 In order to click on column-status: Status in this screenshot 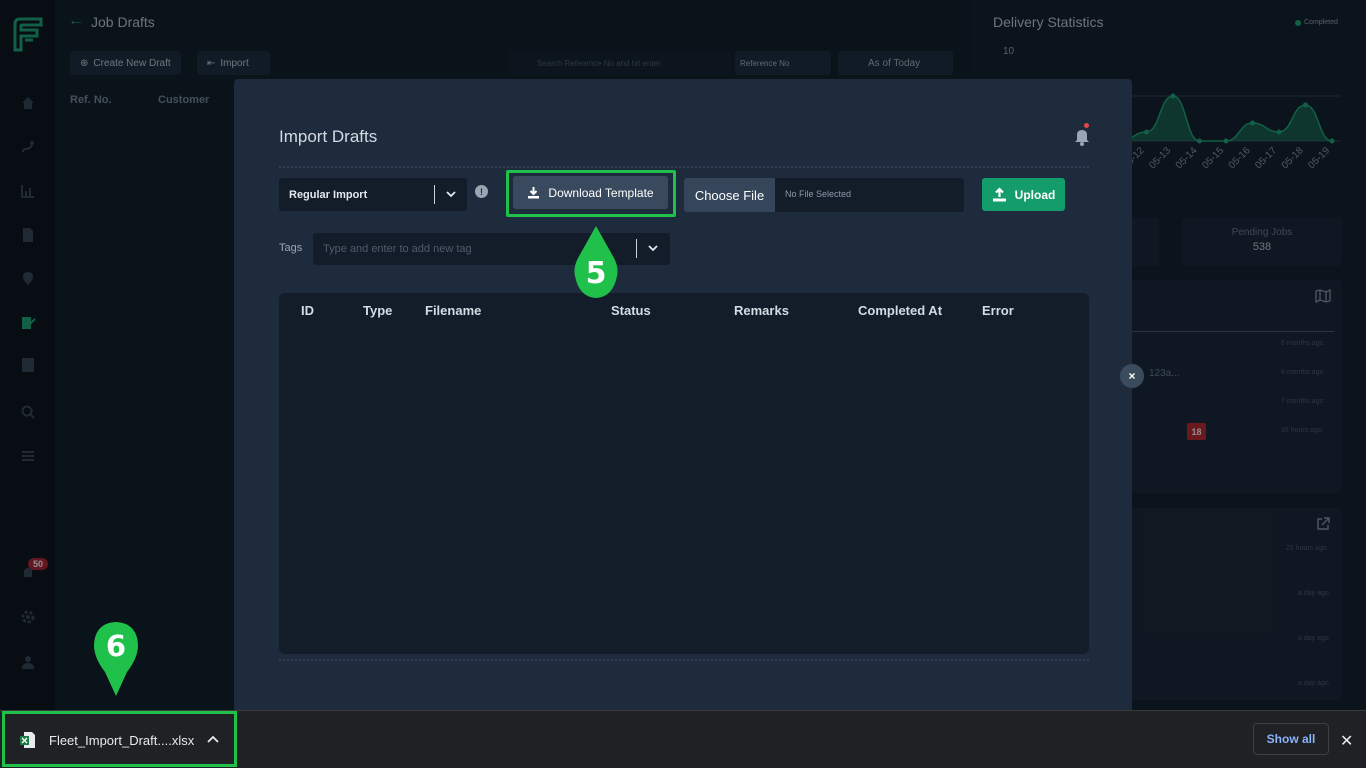, I will do `click(631, 310)`.